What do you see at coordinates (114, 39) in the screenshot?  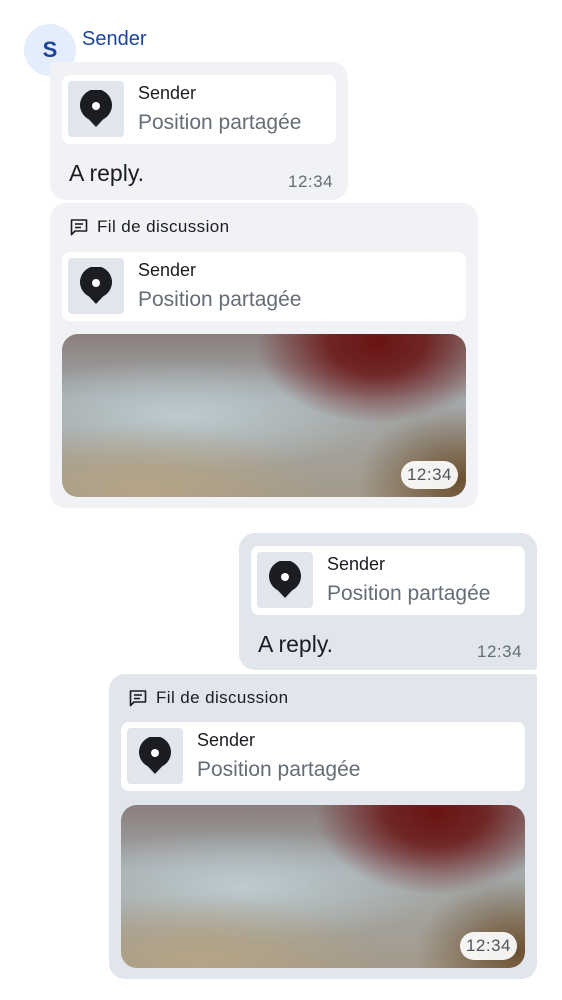 I see `sender-name: Sender` at bounding box center [114, 39].